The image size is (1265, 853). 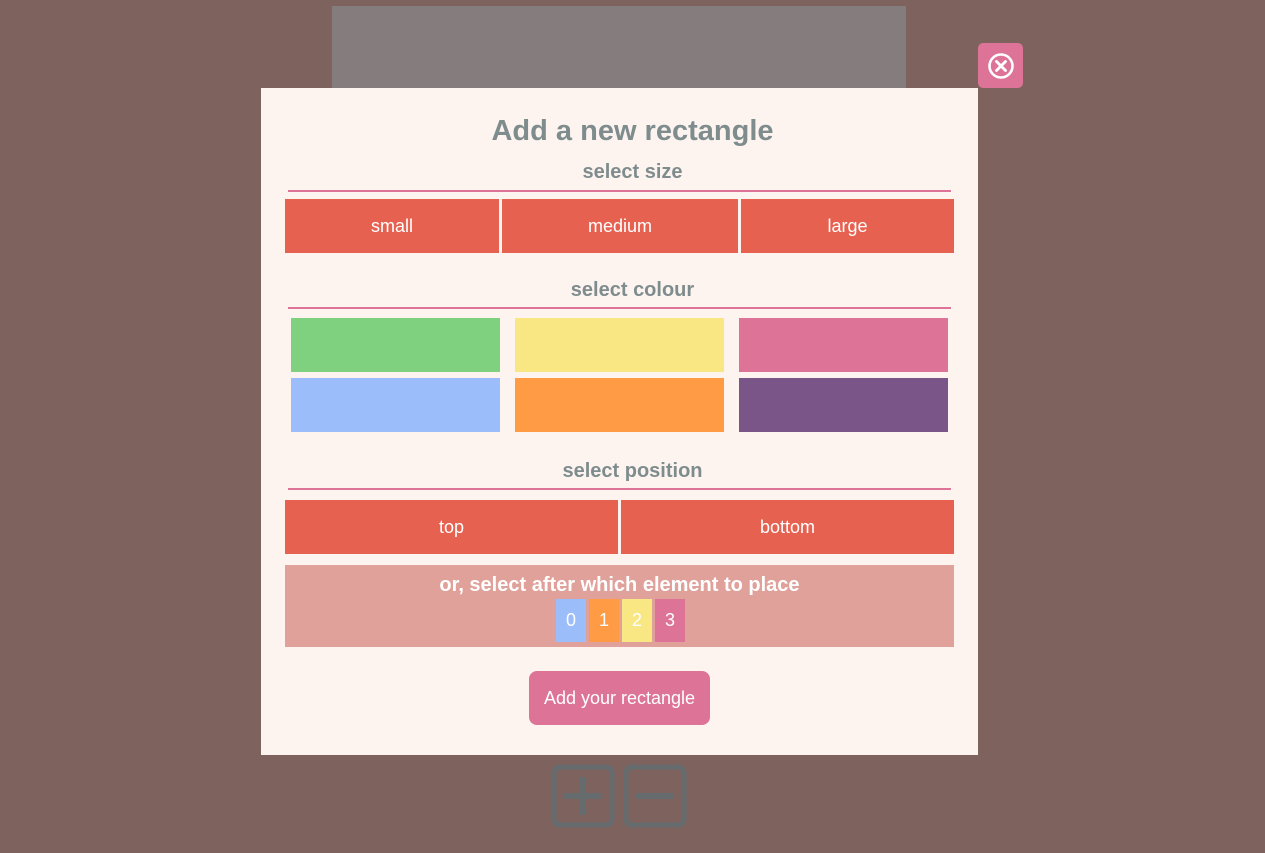 I want to click on colour-swatch-green, so click(x=395, y=345).